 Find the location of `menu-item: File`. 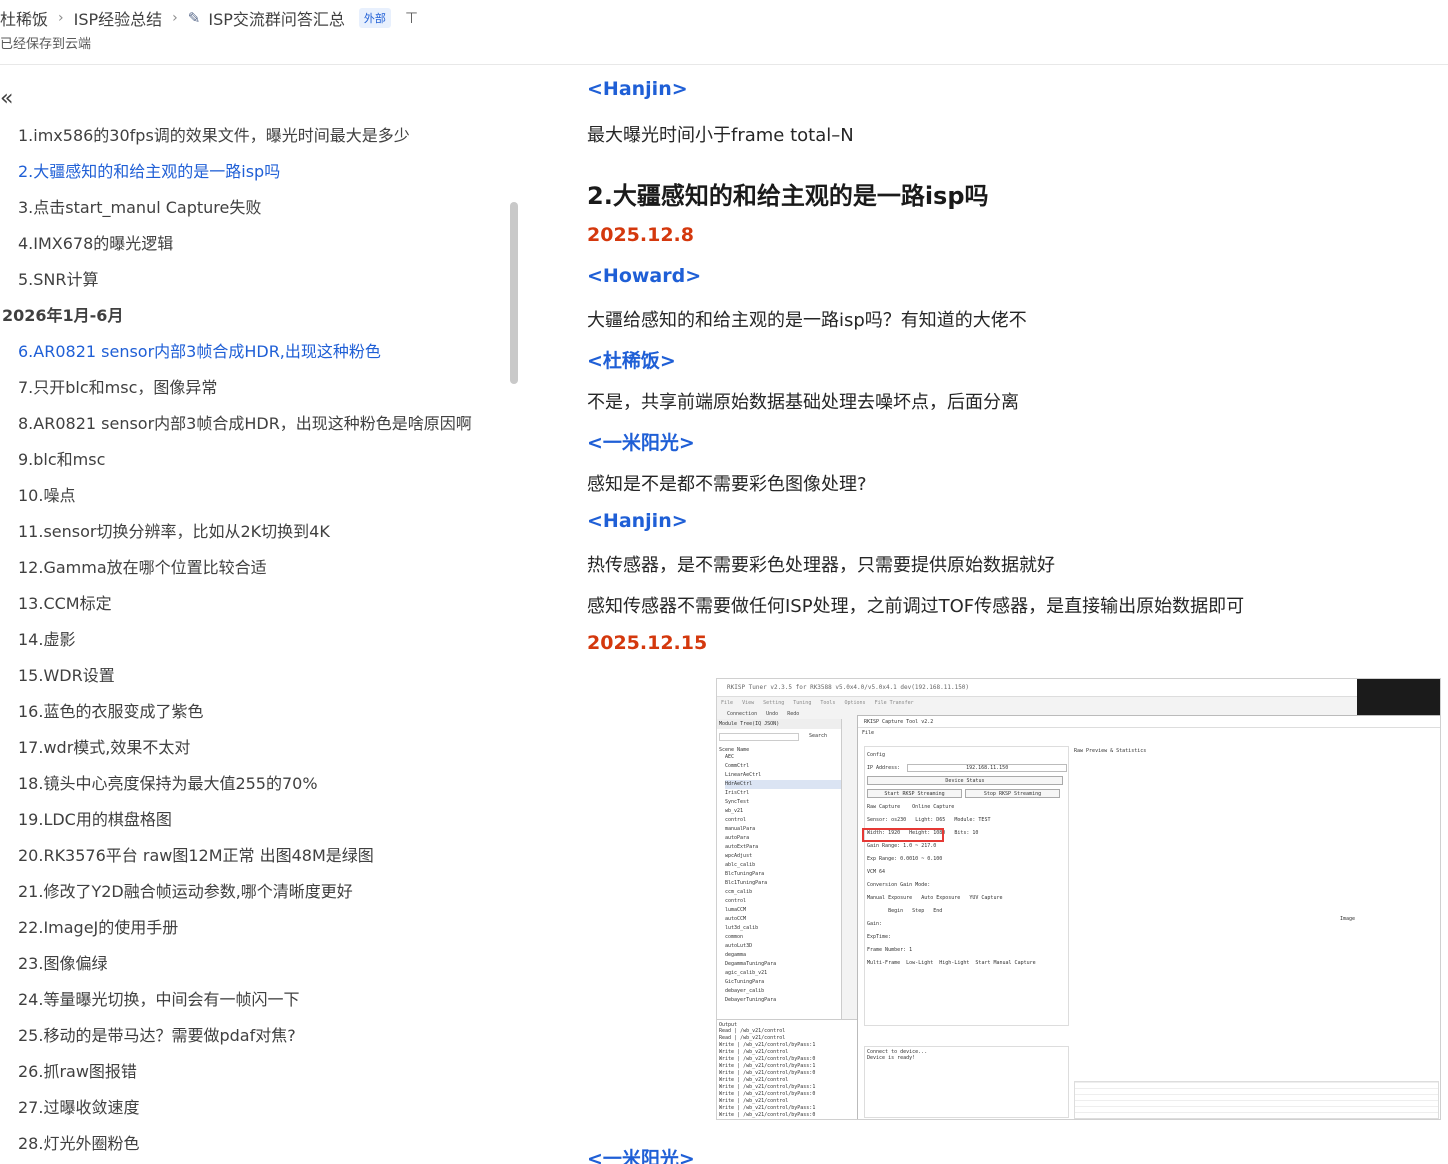

menu-item: File is located at coordinates (727, 703).